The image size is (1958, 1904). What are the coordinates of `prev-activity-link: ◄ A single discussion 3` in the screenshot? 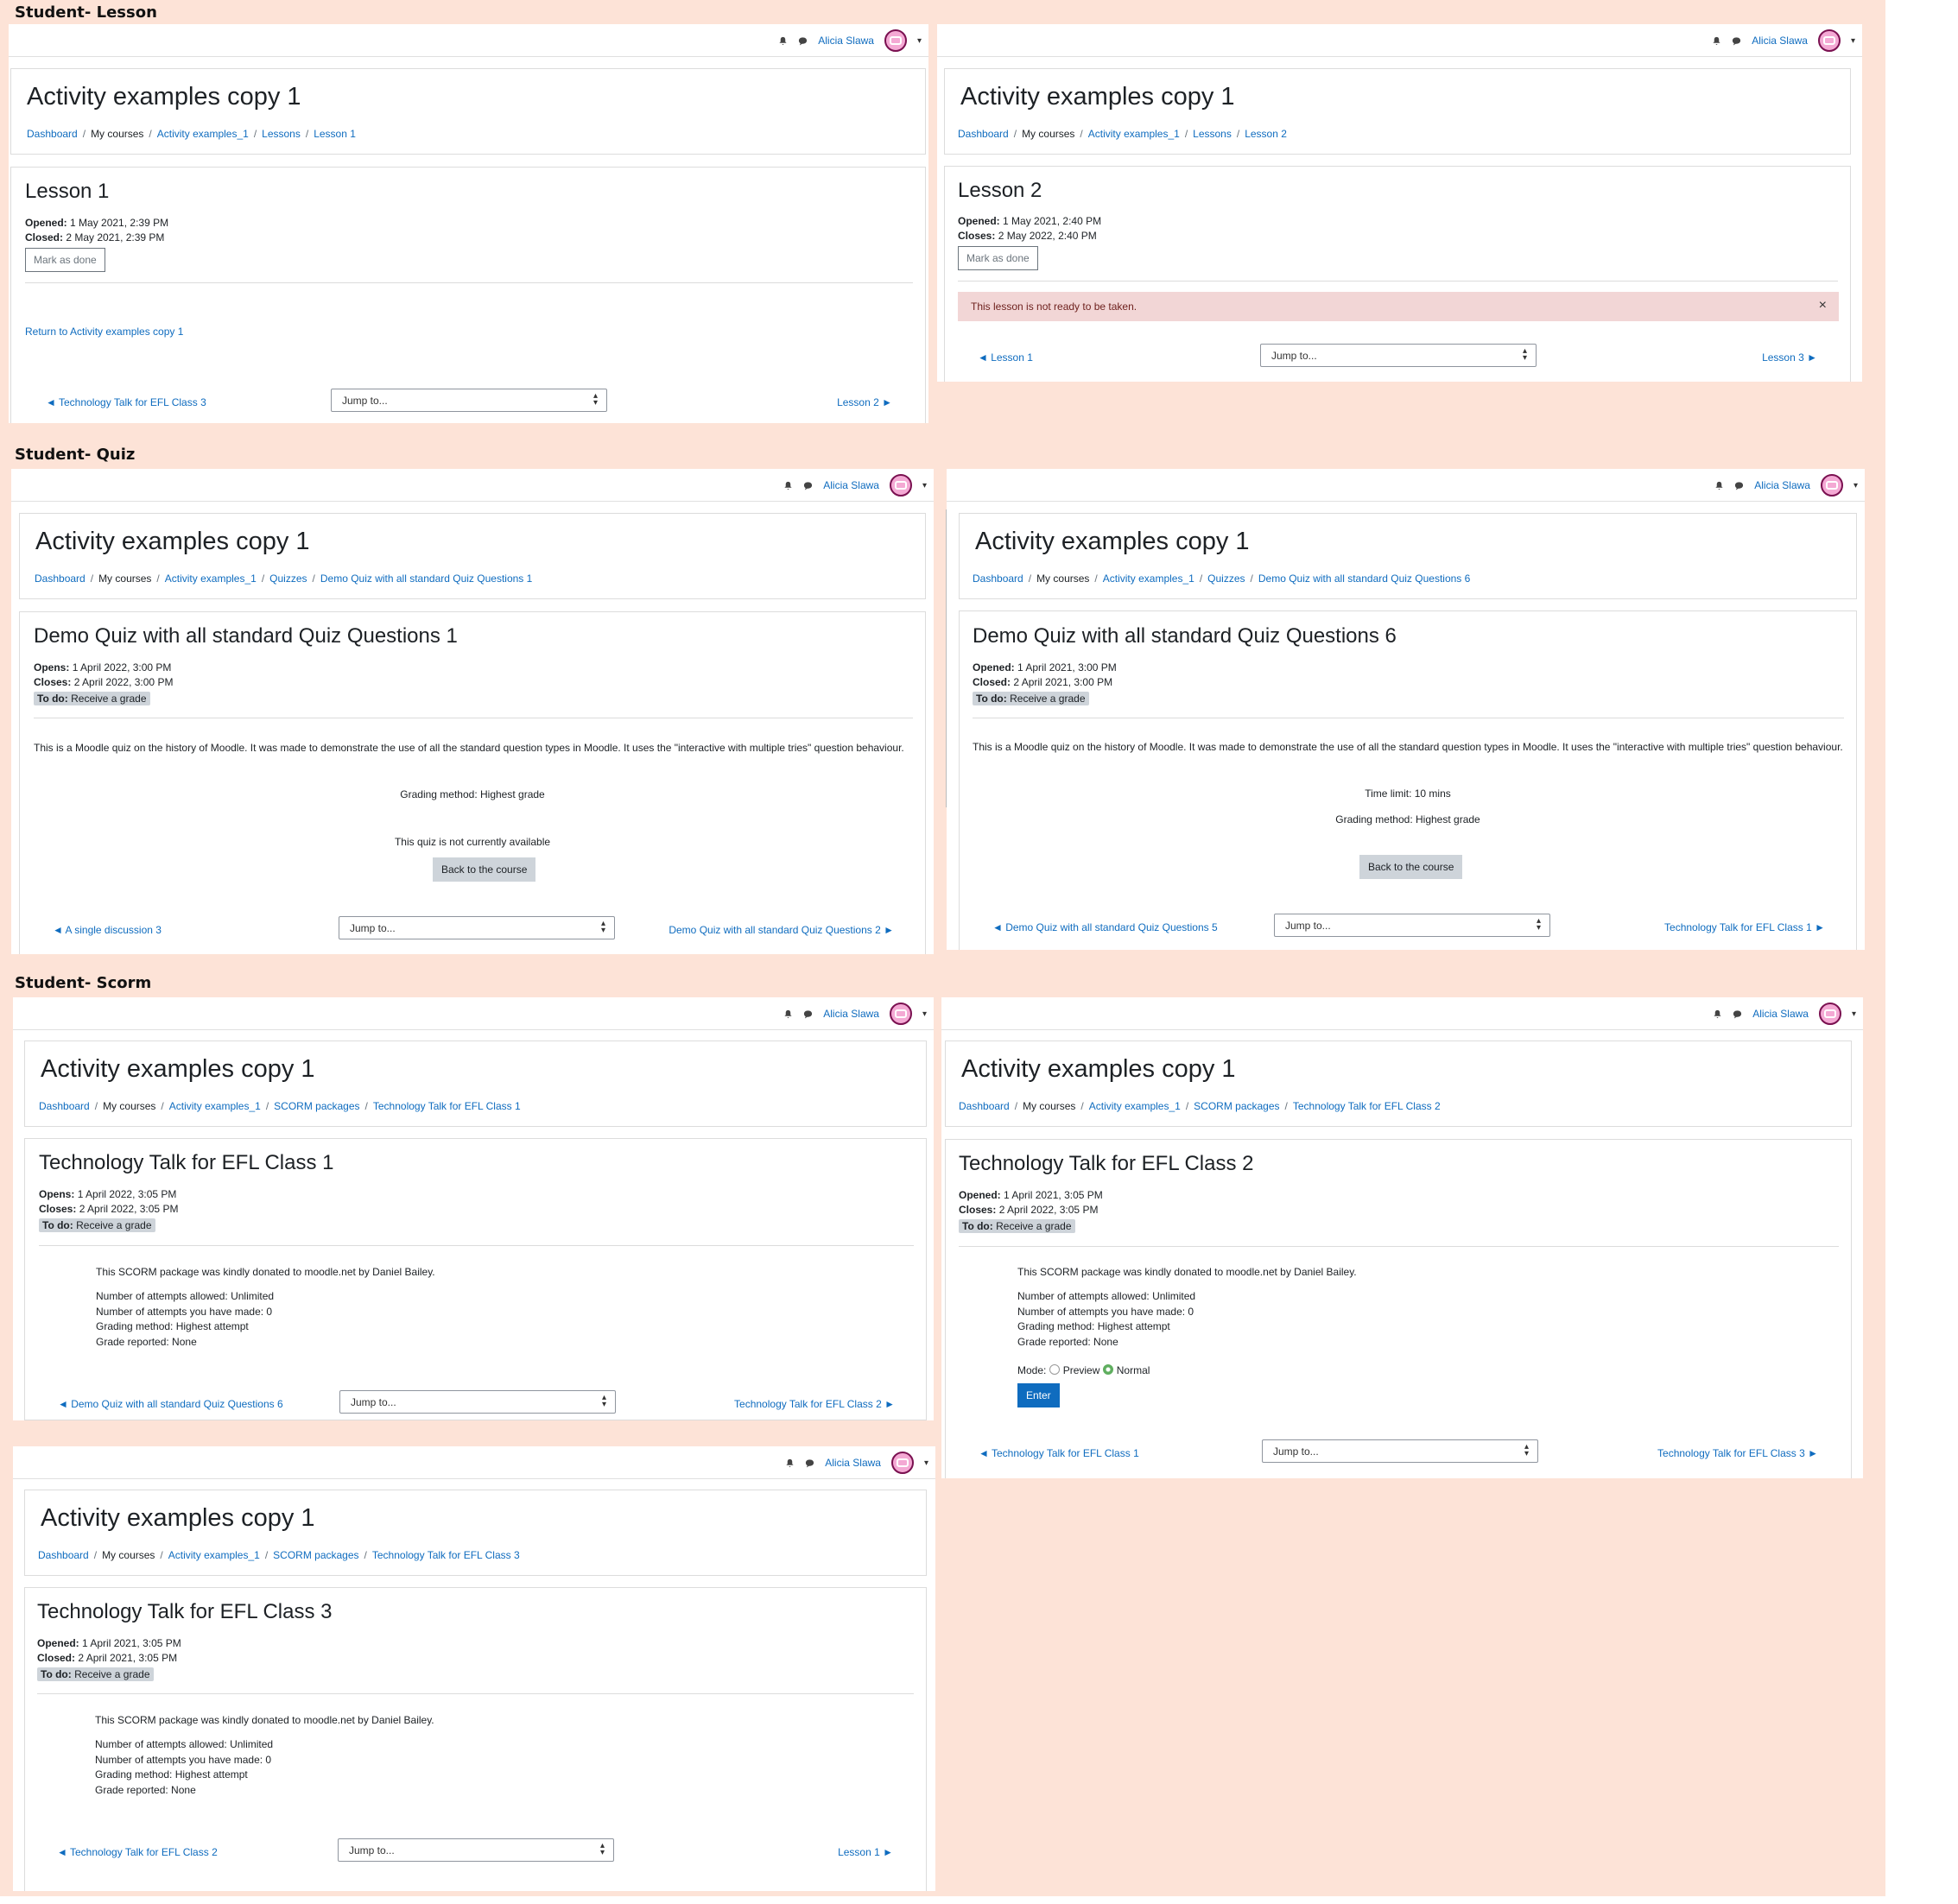 It's located at (107, 930).